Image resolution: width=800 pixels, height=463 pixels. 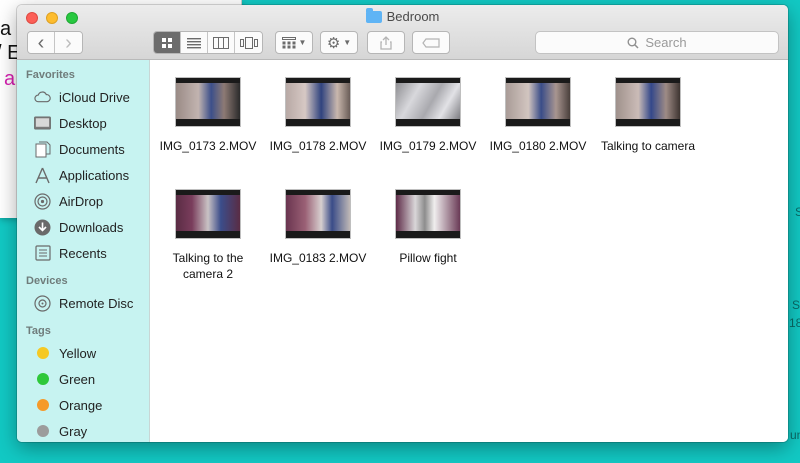 What do you see at coordinates (10, 79) in the screenshot?
I see `background-text-3: a` at bounding box center [10, 79].